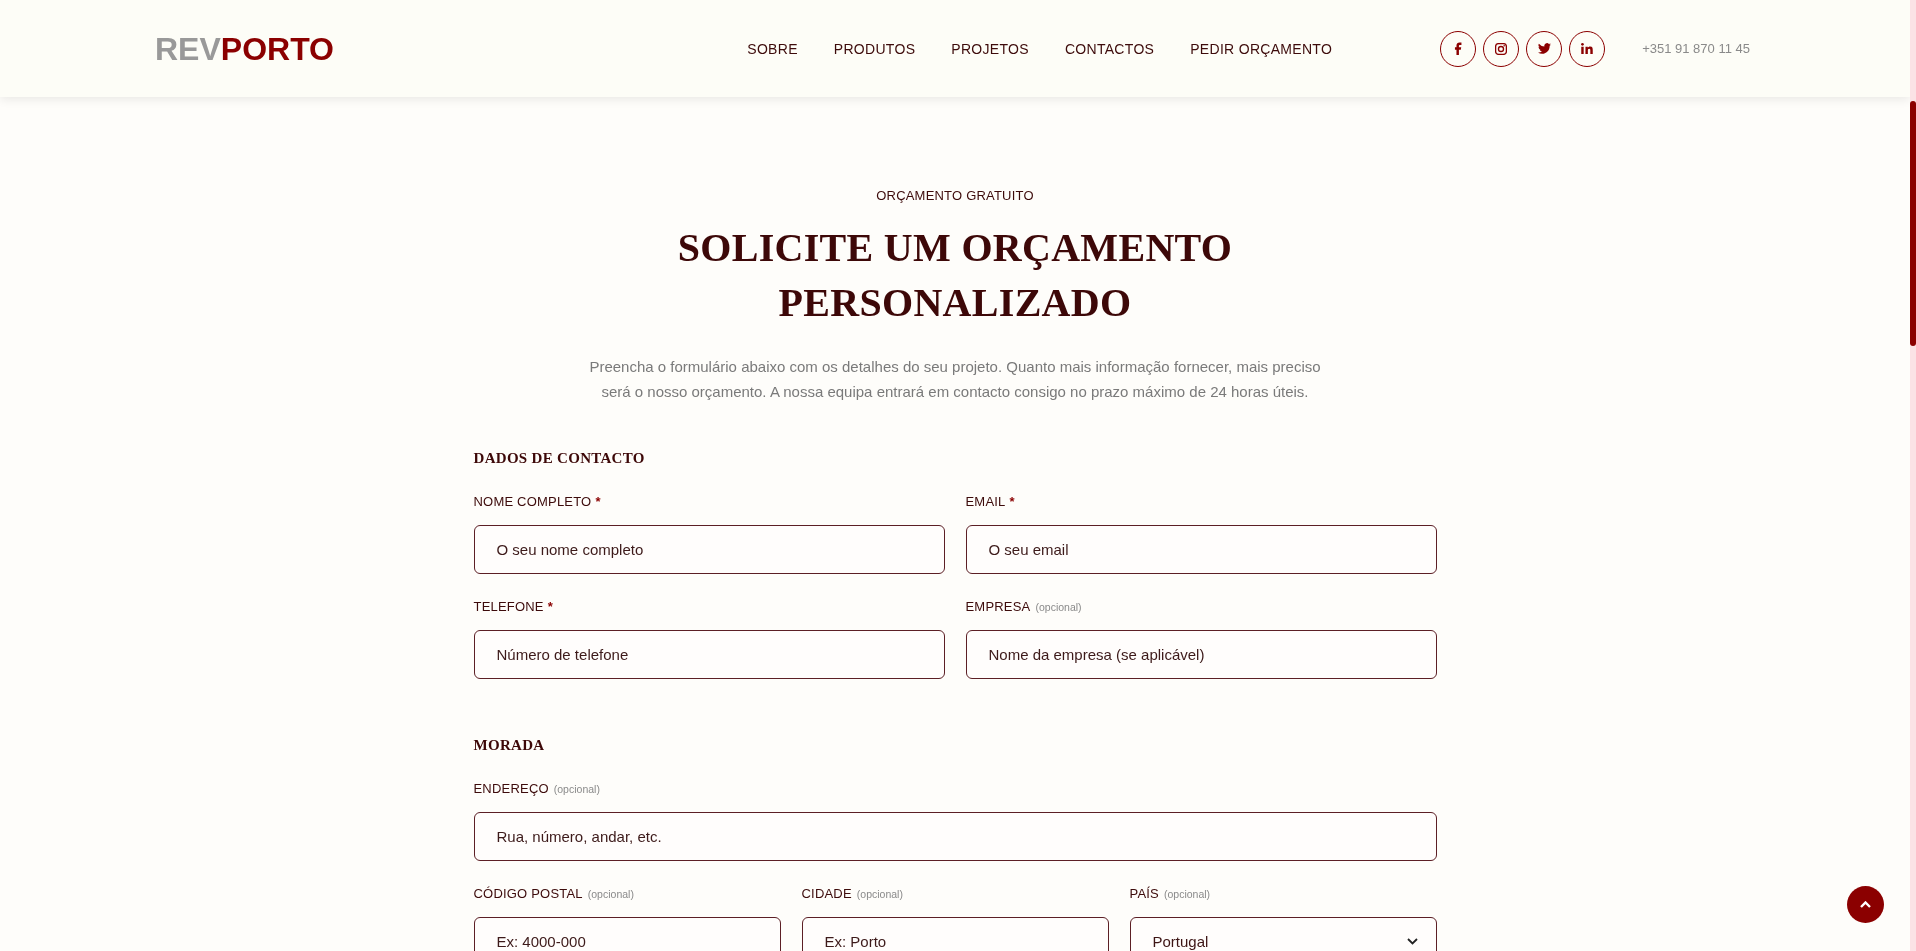 This screenshot has width=1916, height=951. I want to click on input-field: Nome da empresa (se aplicável), so click(1201, 654).